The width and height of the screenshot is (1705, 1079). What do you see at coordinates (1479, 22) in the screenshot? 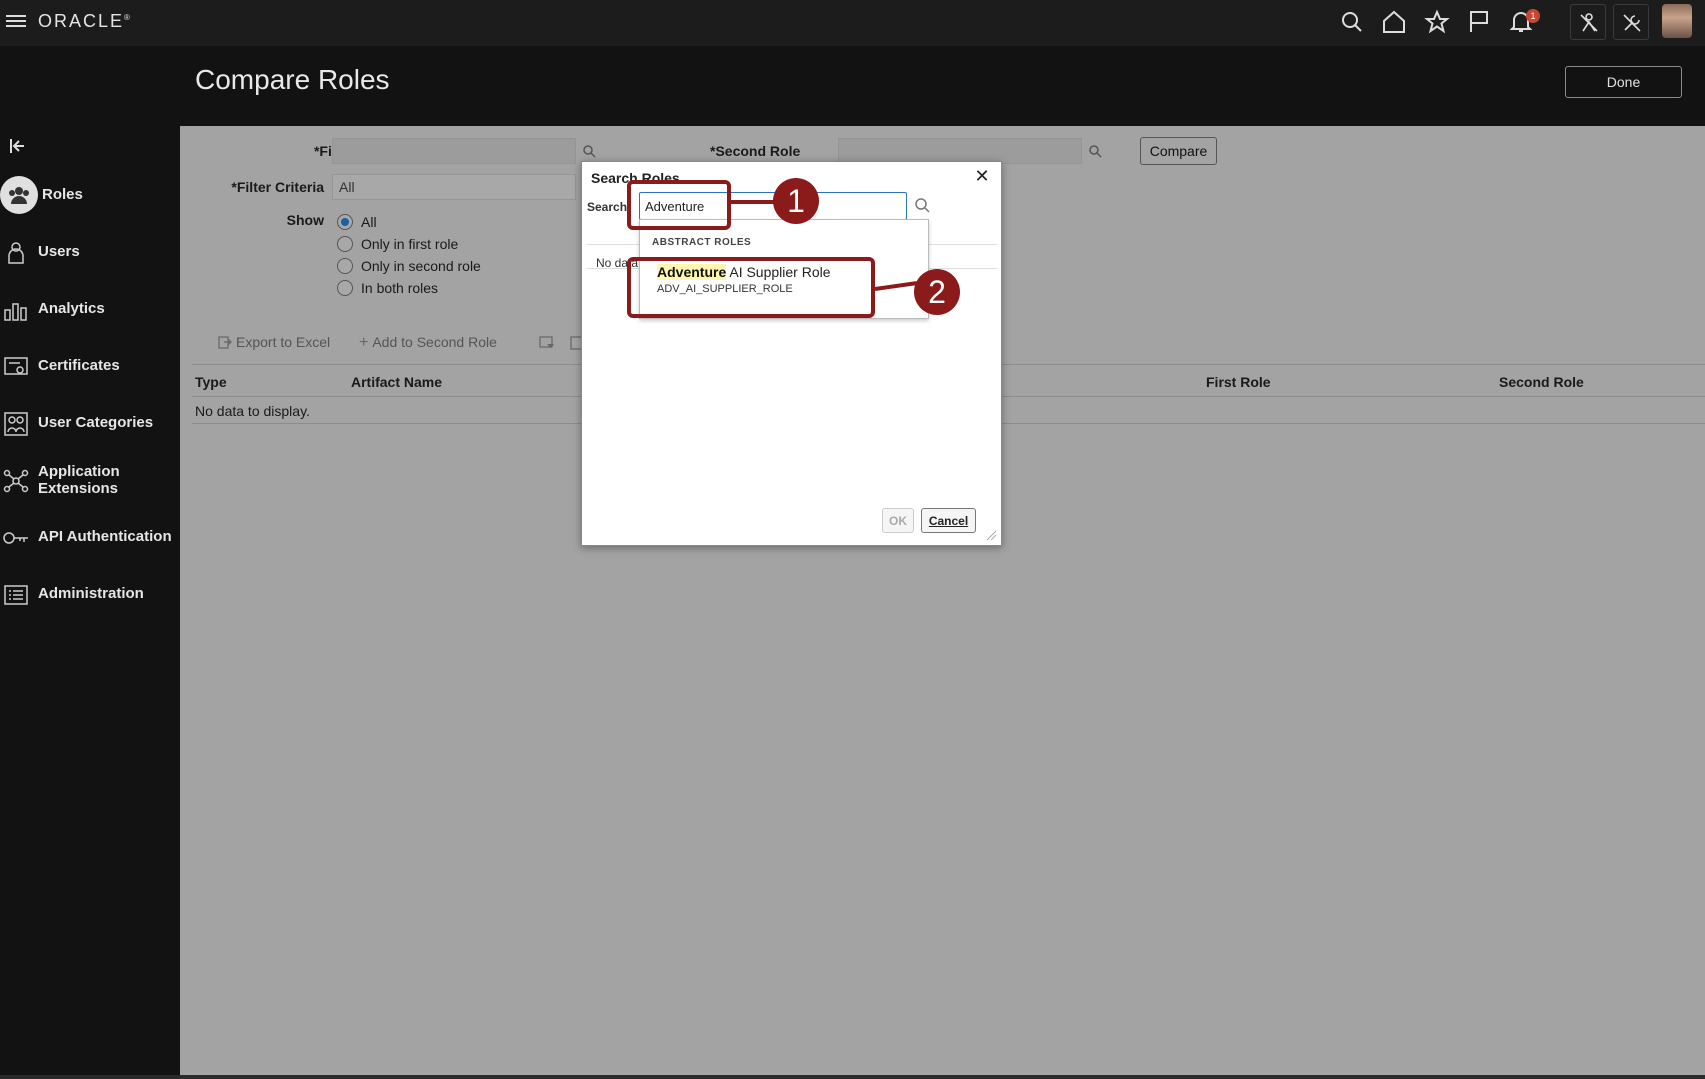
I see `flag-icon` at bounding box center [1479, 22].